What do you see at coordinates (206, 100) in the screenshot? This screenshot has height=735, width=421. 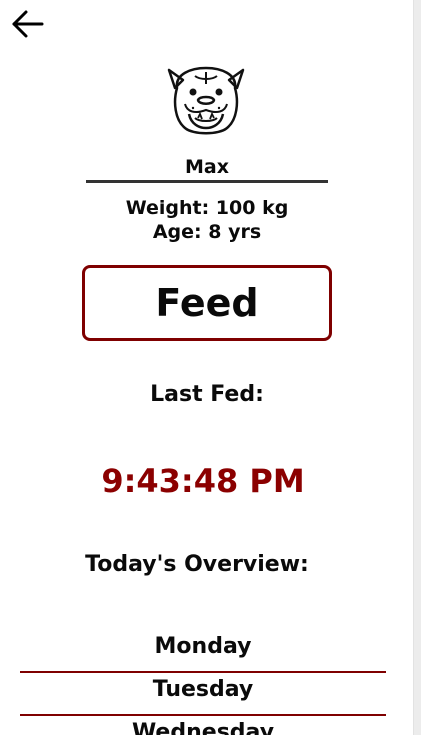 I see `dog-face-icon` at bounding box center [206, 100].